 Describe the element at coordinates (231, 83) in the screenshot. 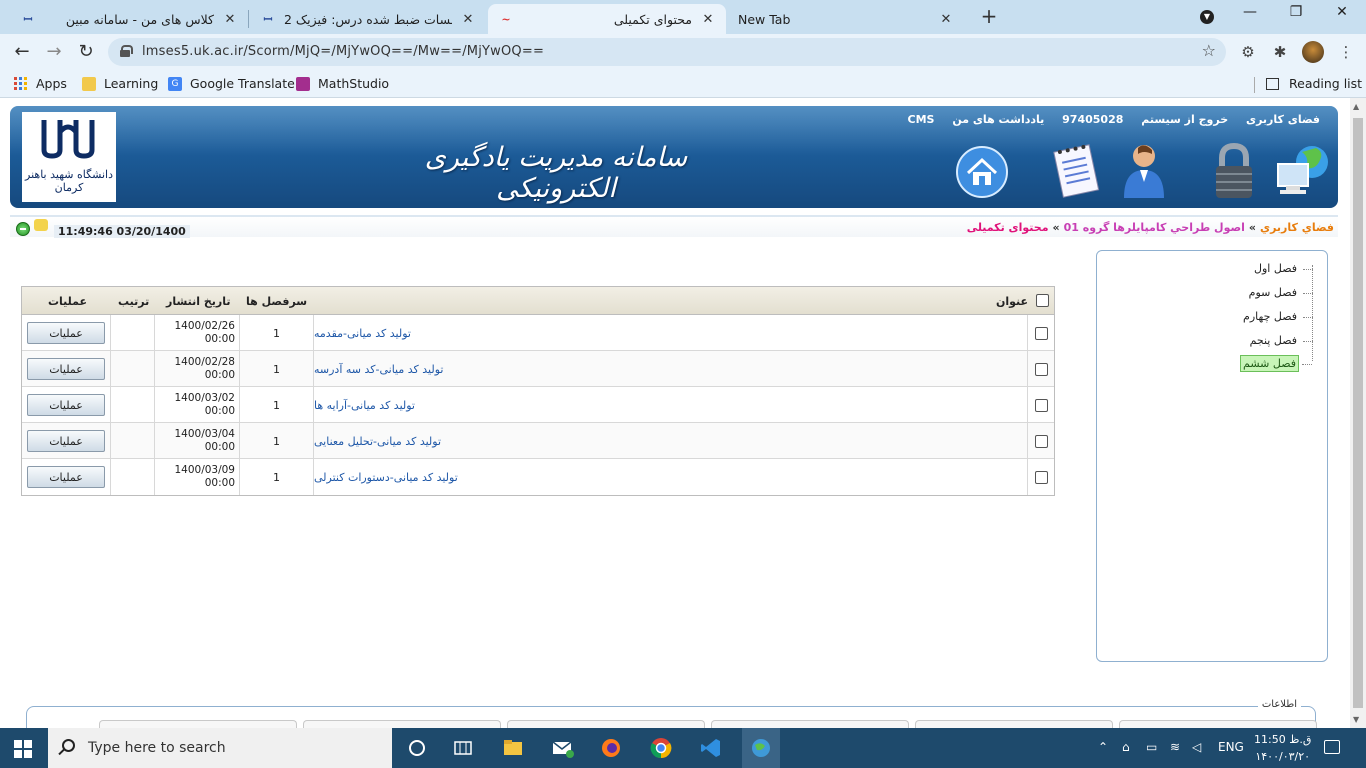

I see `bookmark-google-translate: G Google Translate` at that location.